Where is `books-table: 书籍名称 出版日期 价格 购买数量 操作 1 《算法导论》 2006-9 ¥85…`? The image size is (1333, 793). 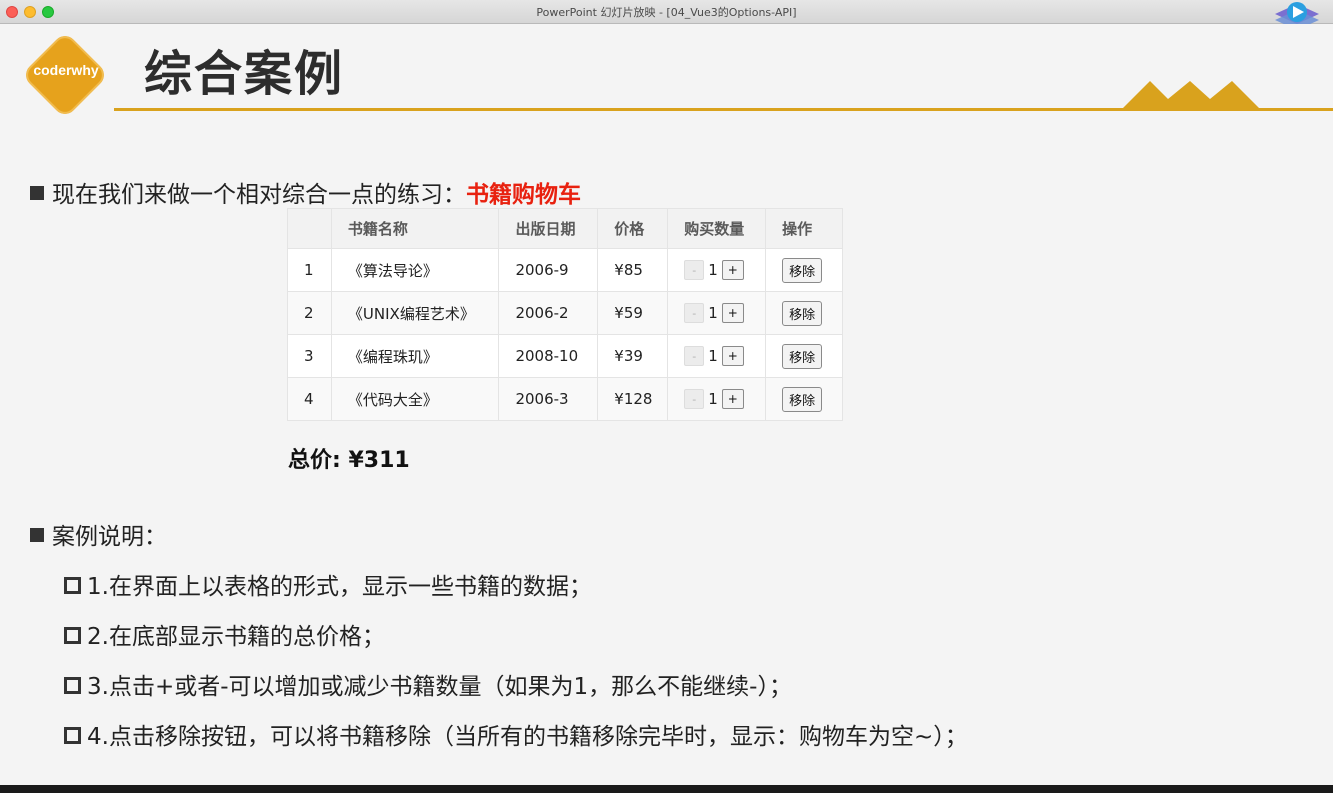 books-table: 书籍名称 出版日期 价格 购买数量 操作 1 《算法导论》 2006-9 ¥85… is located at coordinates (565, 314).